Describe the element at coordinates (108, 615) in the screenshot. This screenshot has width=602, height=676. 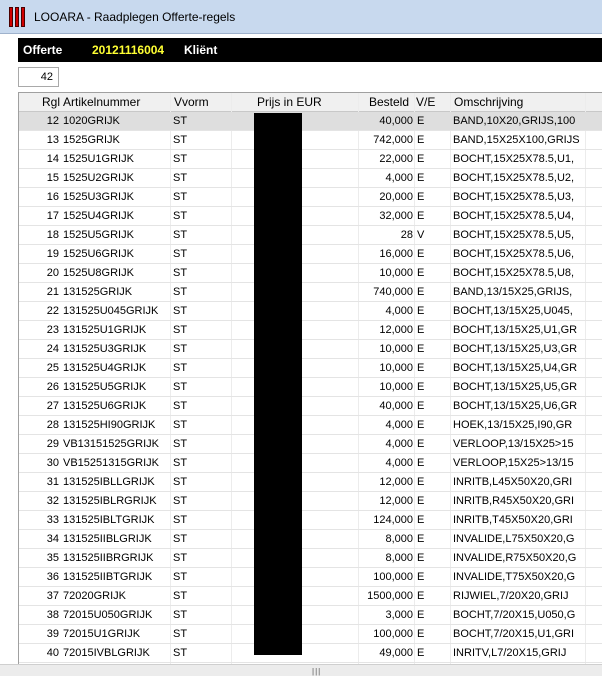
I see `cell-artikelnummer: 72015U050GRIJK` at that location.